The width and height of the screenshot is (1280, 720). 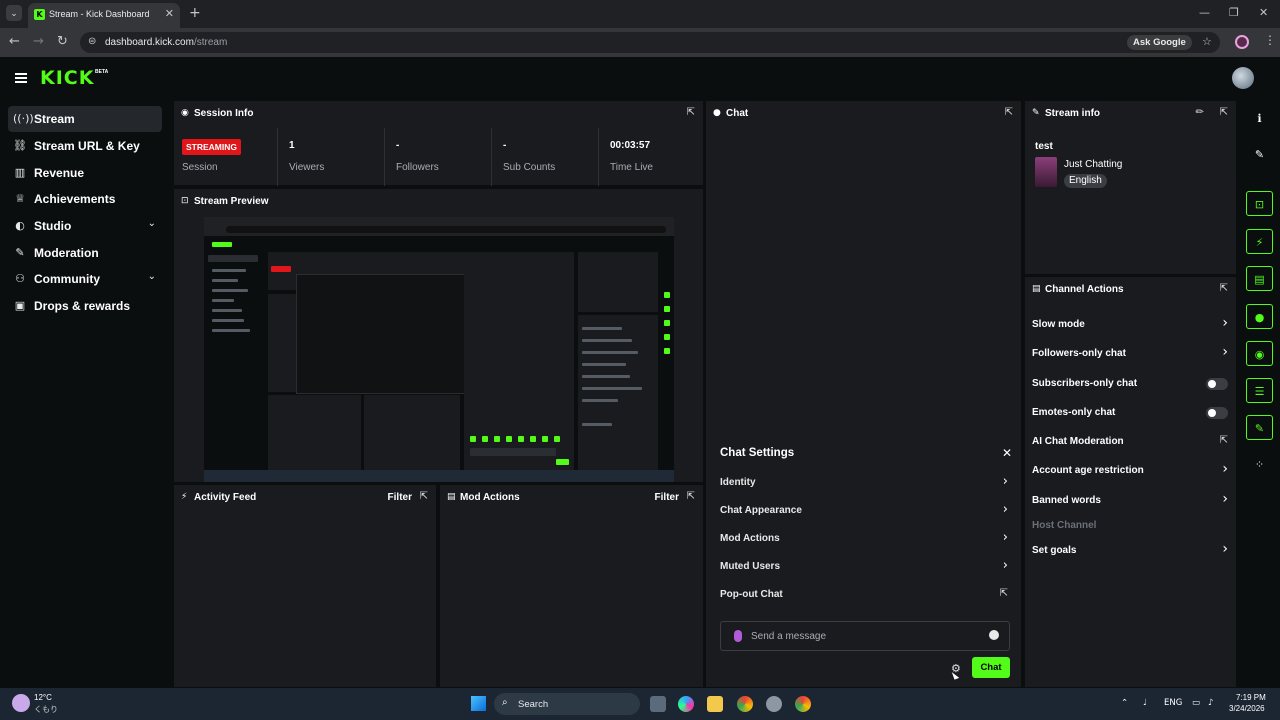 What do you see at coordinates (305, 586) in the screenshot?
I see `activity-feed-panel: ⚡ Activity Feed Filter ⇱` at bounding box center [305, 586].